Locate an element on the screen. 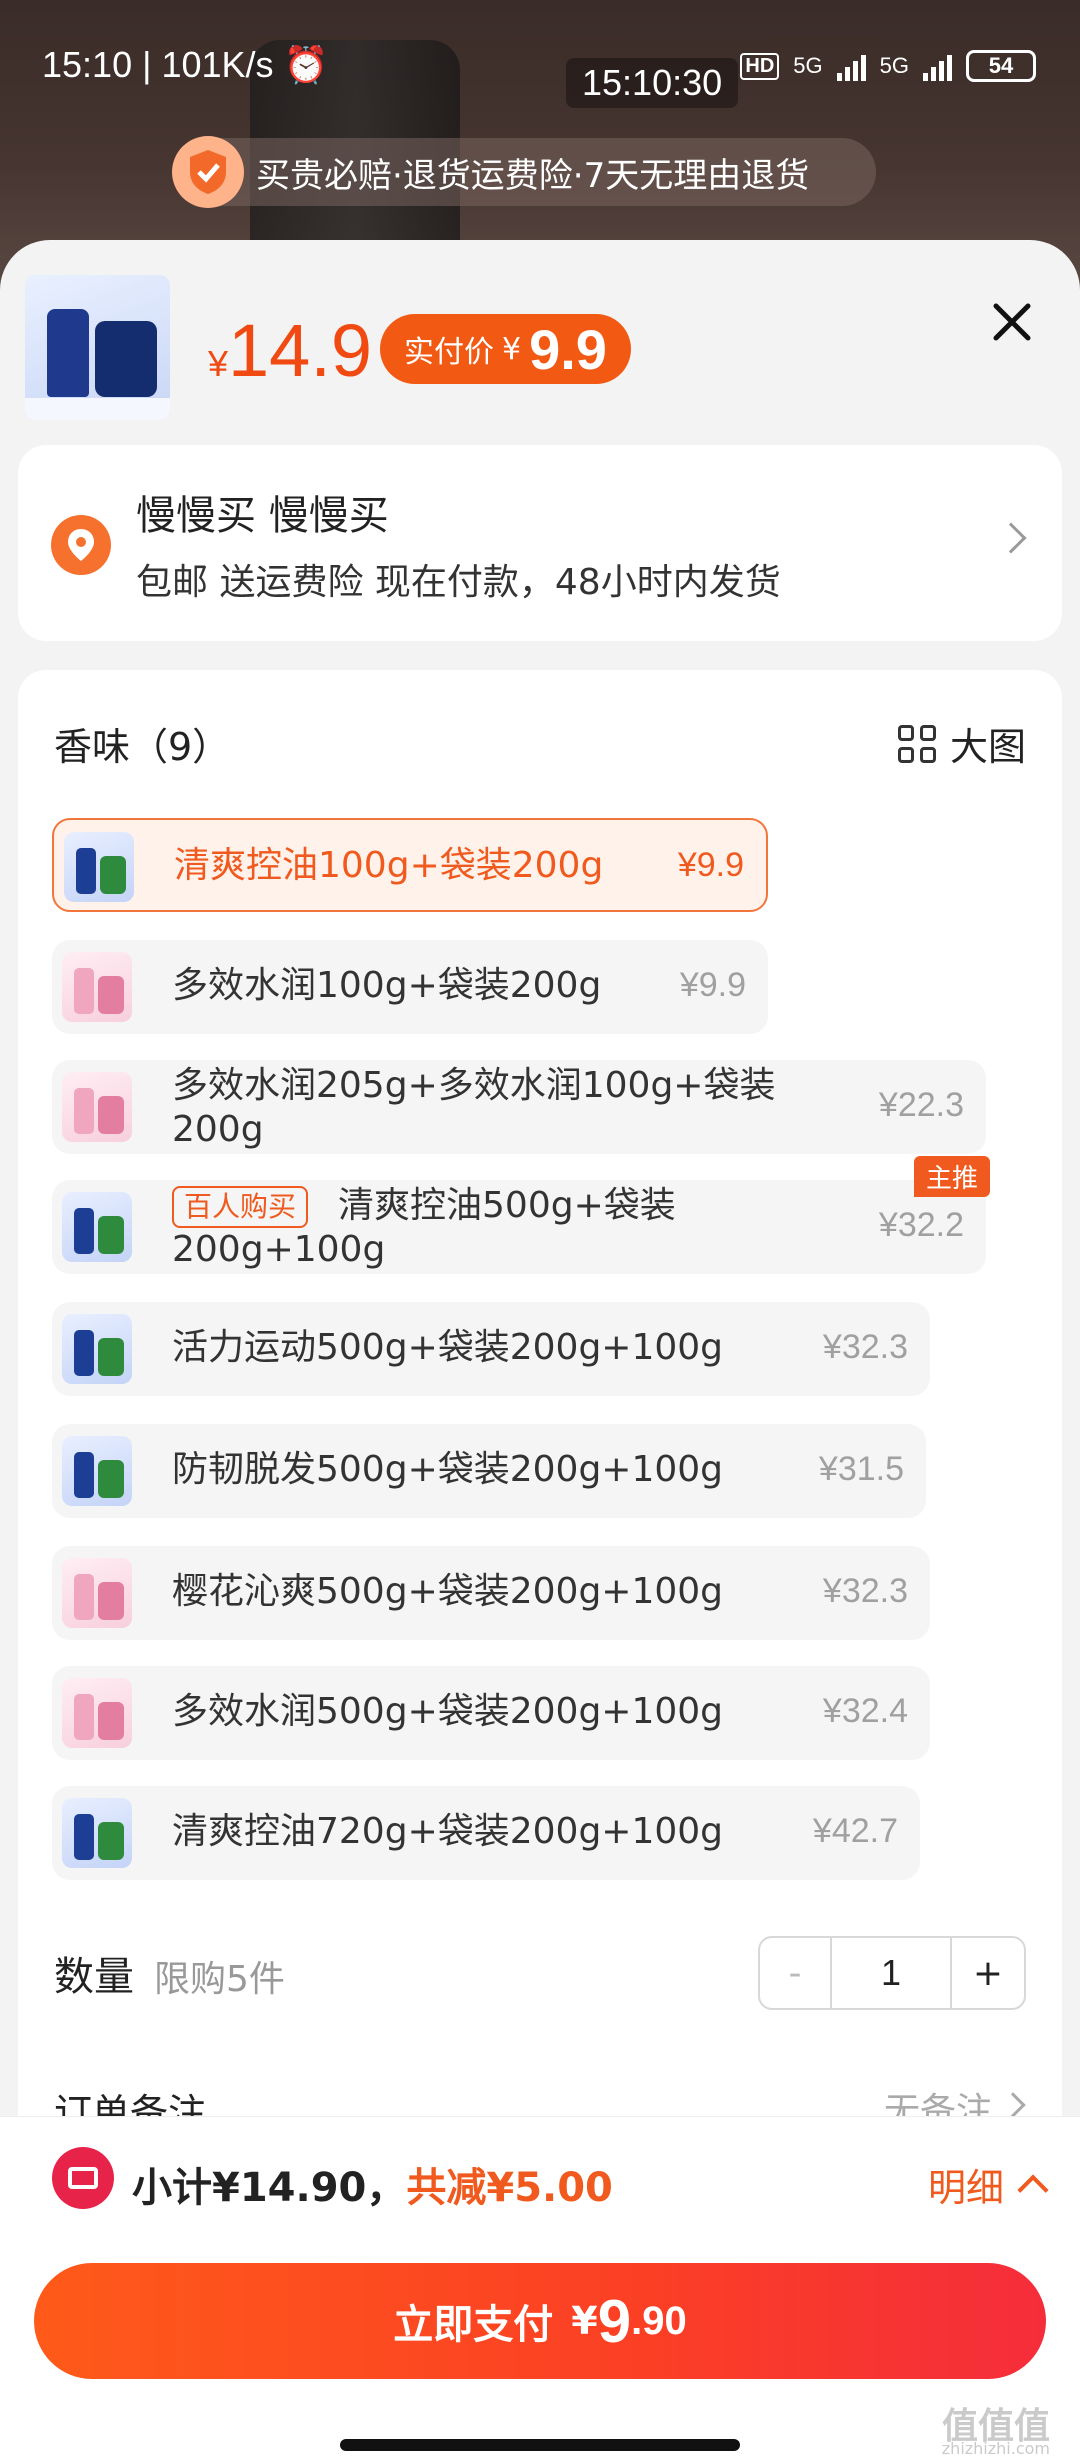 The image size is (1080, 2460). option-price: ¥32.4 is located at coordinates (865, 1711).